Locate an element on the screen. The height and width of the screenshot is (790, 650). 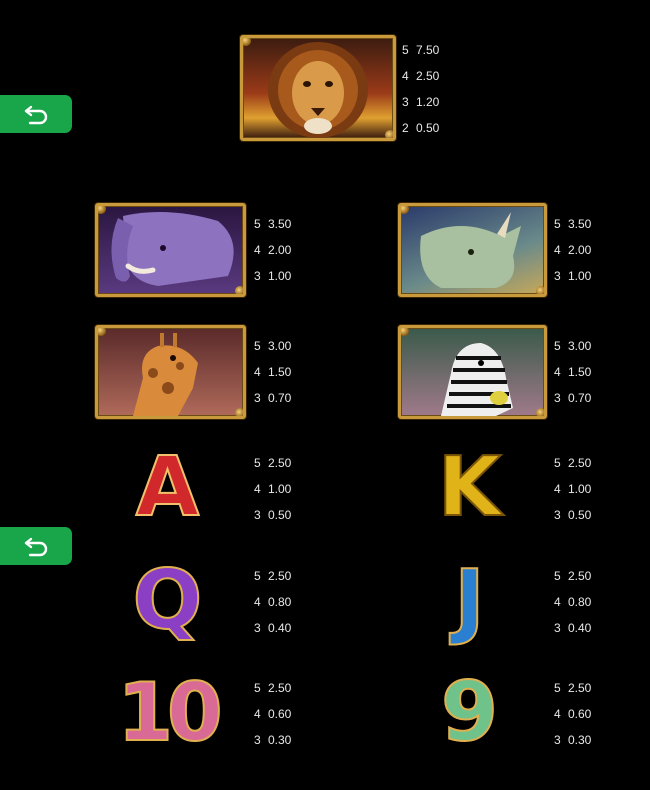
rhino-paytable: 5 3.50 4 2.00 3 1.00 is located at coordinates (572, 250).